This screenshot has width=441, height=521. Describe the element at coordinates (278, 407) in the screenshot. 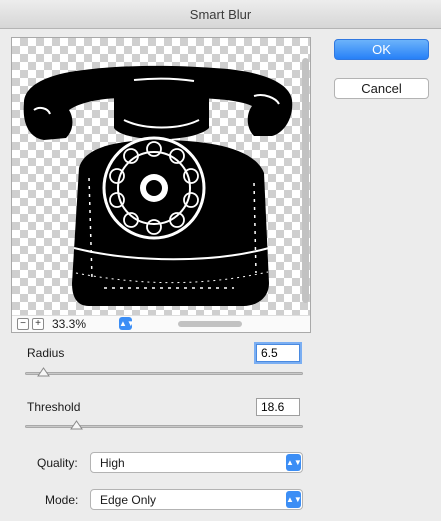

I see `threshold-field` at that location.